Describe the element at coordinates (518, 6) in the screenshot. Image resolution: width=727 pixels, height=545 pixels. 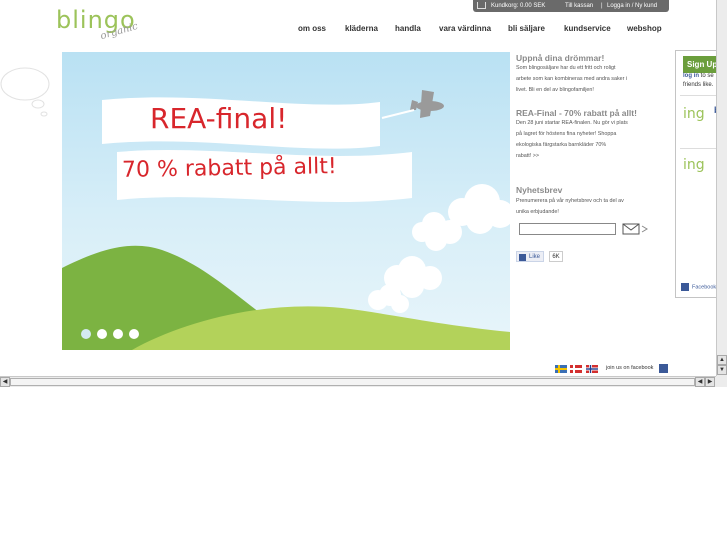
I see `cart-total: Kundkorg: 0.00 SEK` at that location.